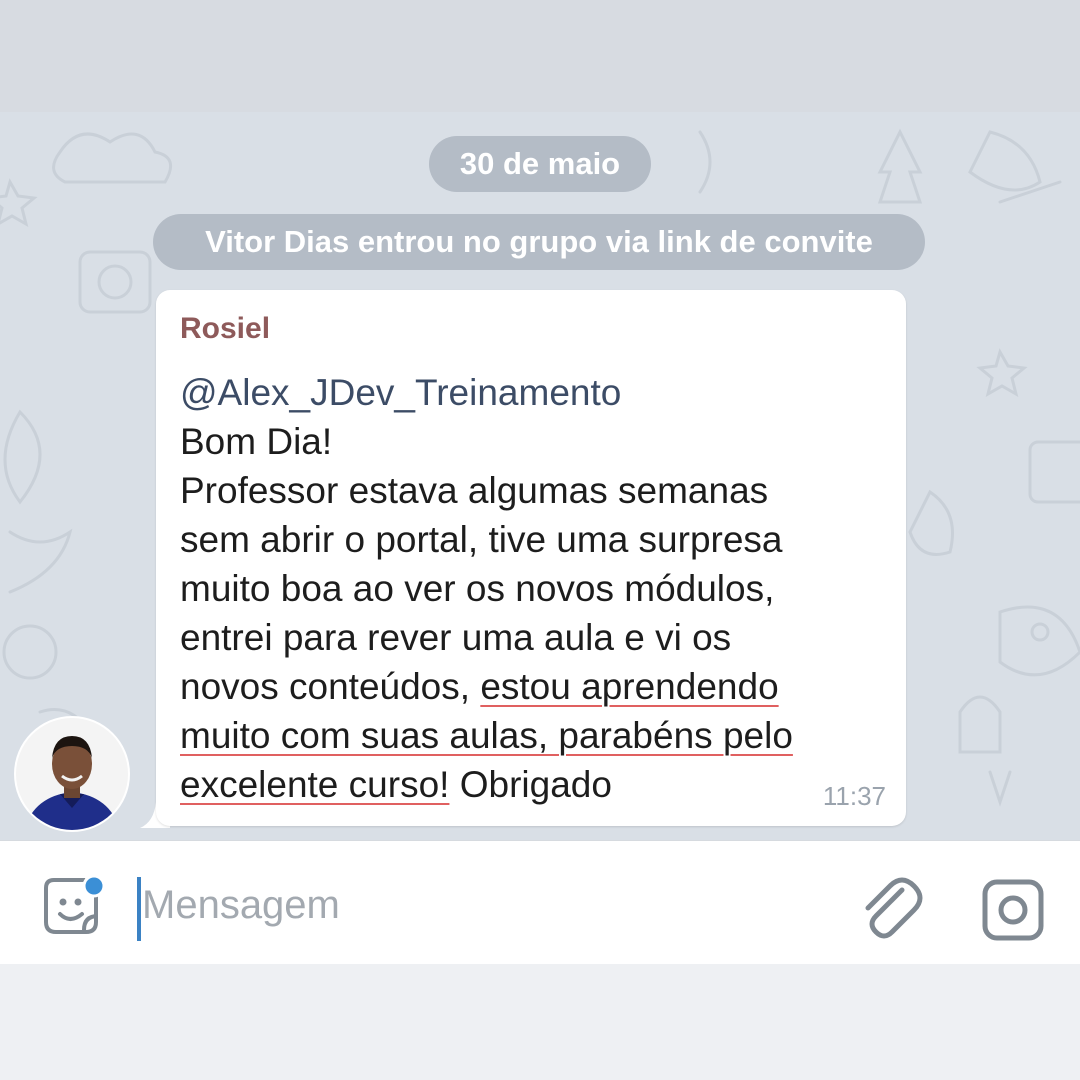 The width and height of the screenshot is (1080, 1080). I want to click on spellcheck-underlined-text: muito com suas aulas, parabéns pelo, so click(486, 735).